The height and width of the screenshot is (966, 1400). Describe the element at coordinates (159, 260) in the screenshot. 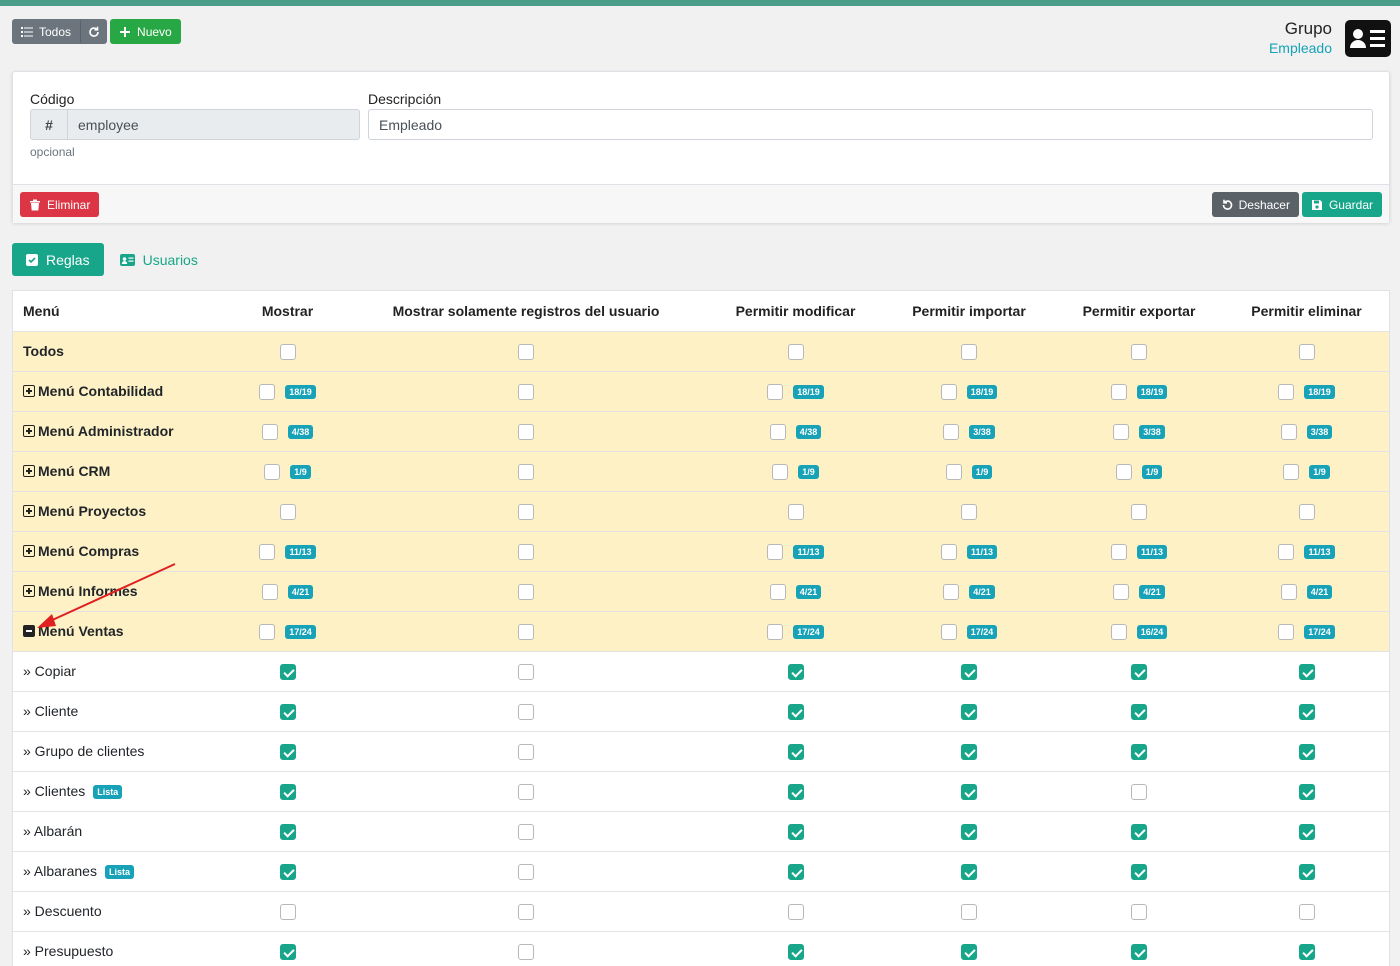

I see `tab-usuarios: Usuarios` at that location.